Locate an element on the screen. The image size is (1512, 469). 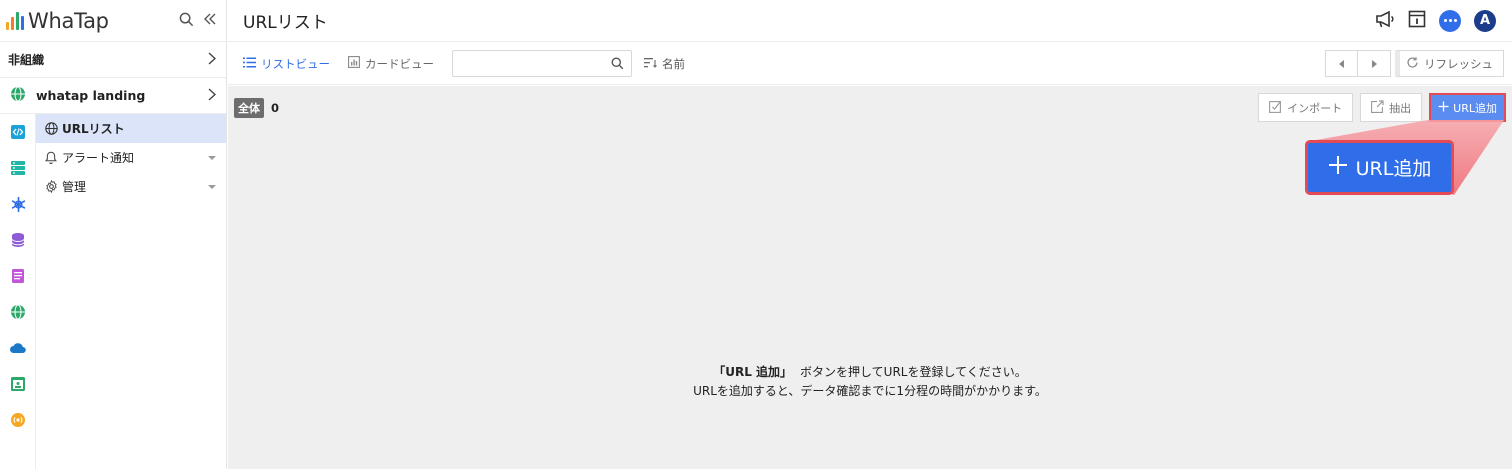
organization-label: 非組織 is located at coordinates (26, 60).